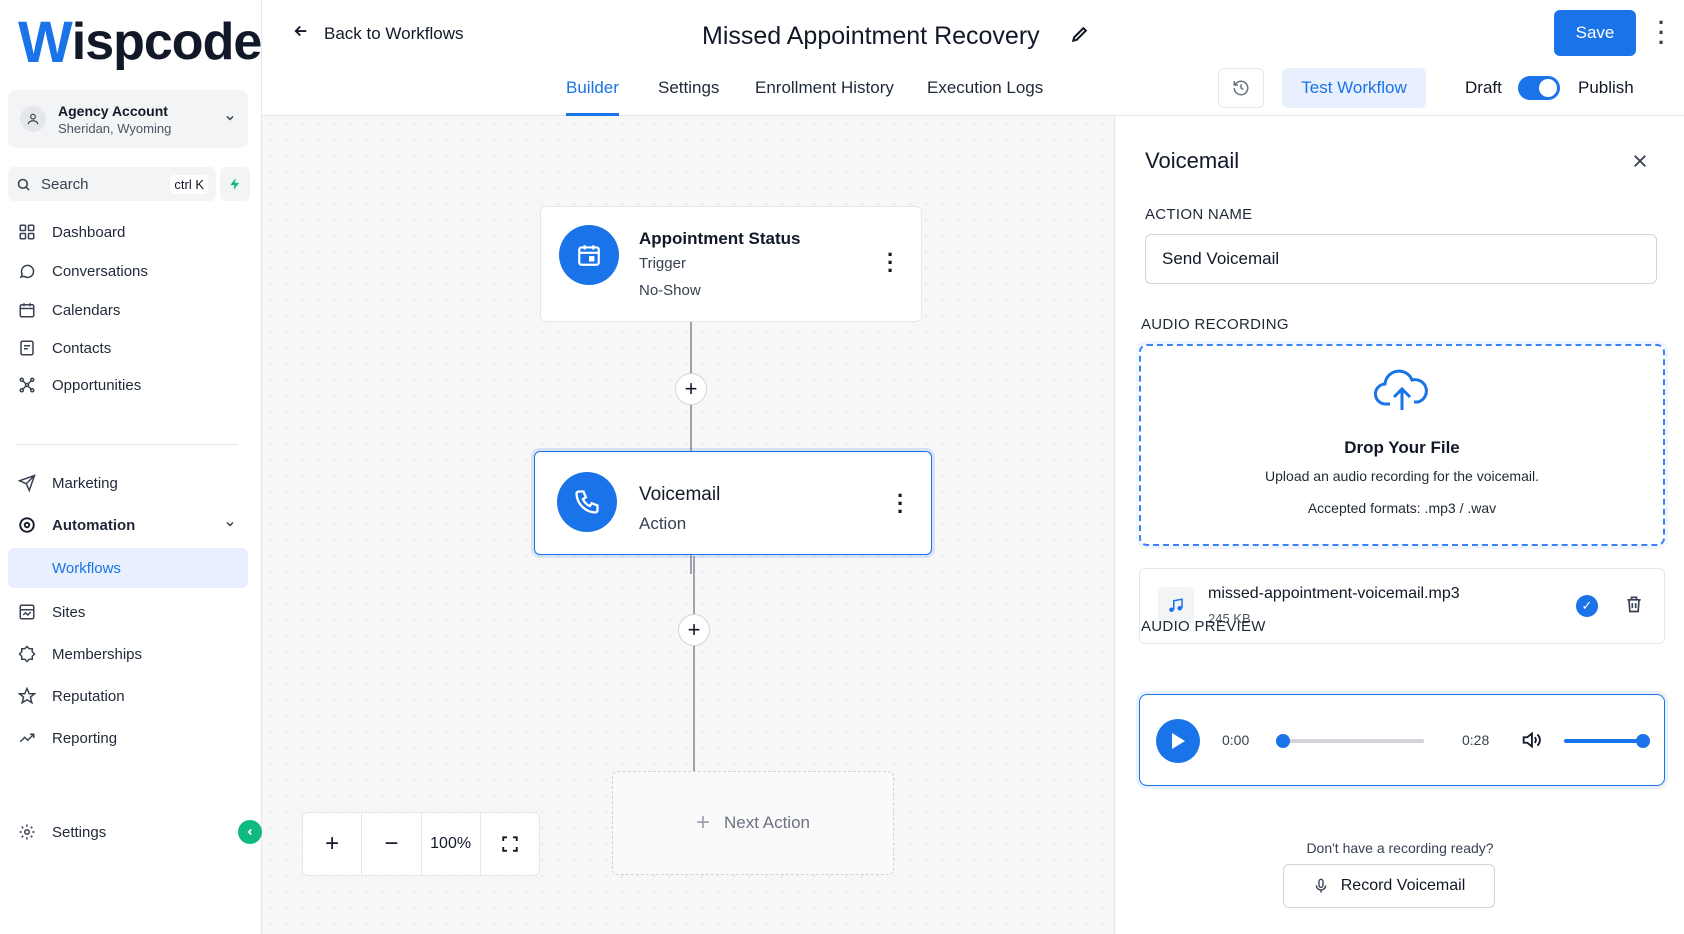 The height and width of the screenshot is (934, 1684). I want to click on draft-label: Draft, so click(1483, 87).